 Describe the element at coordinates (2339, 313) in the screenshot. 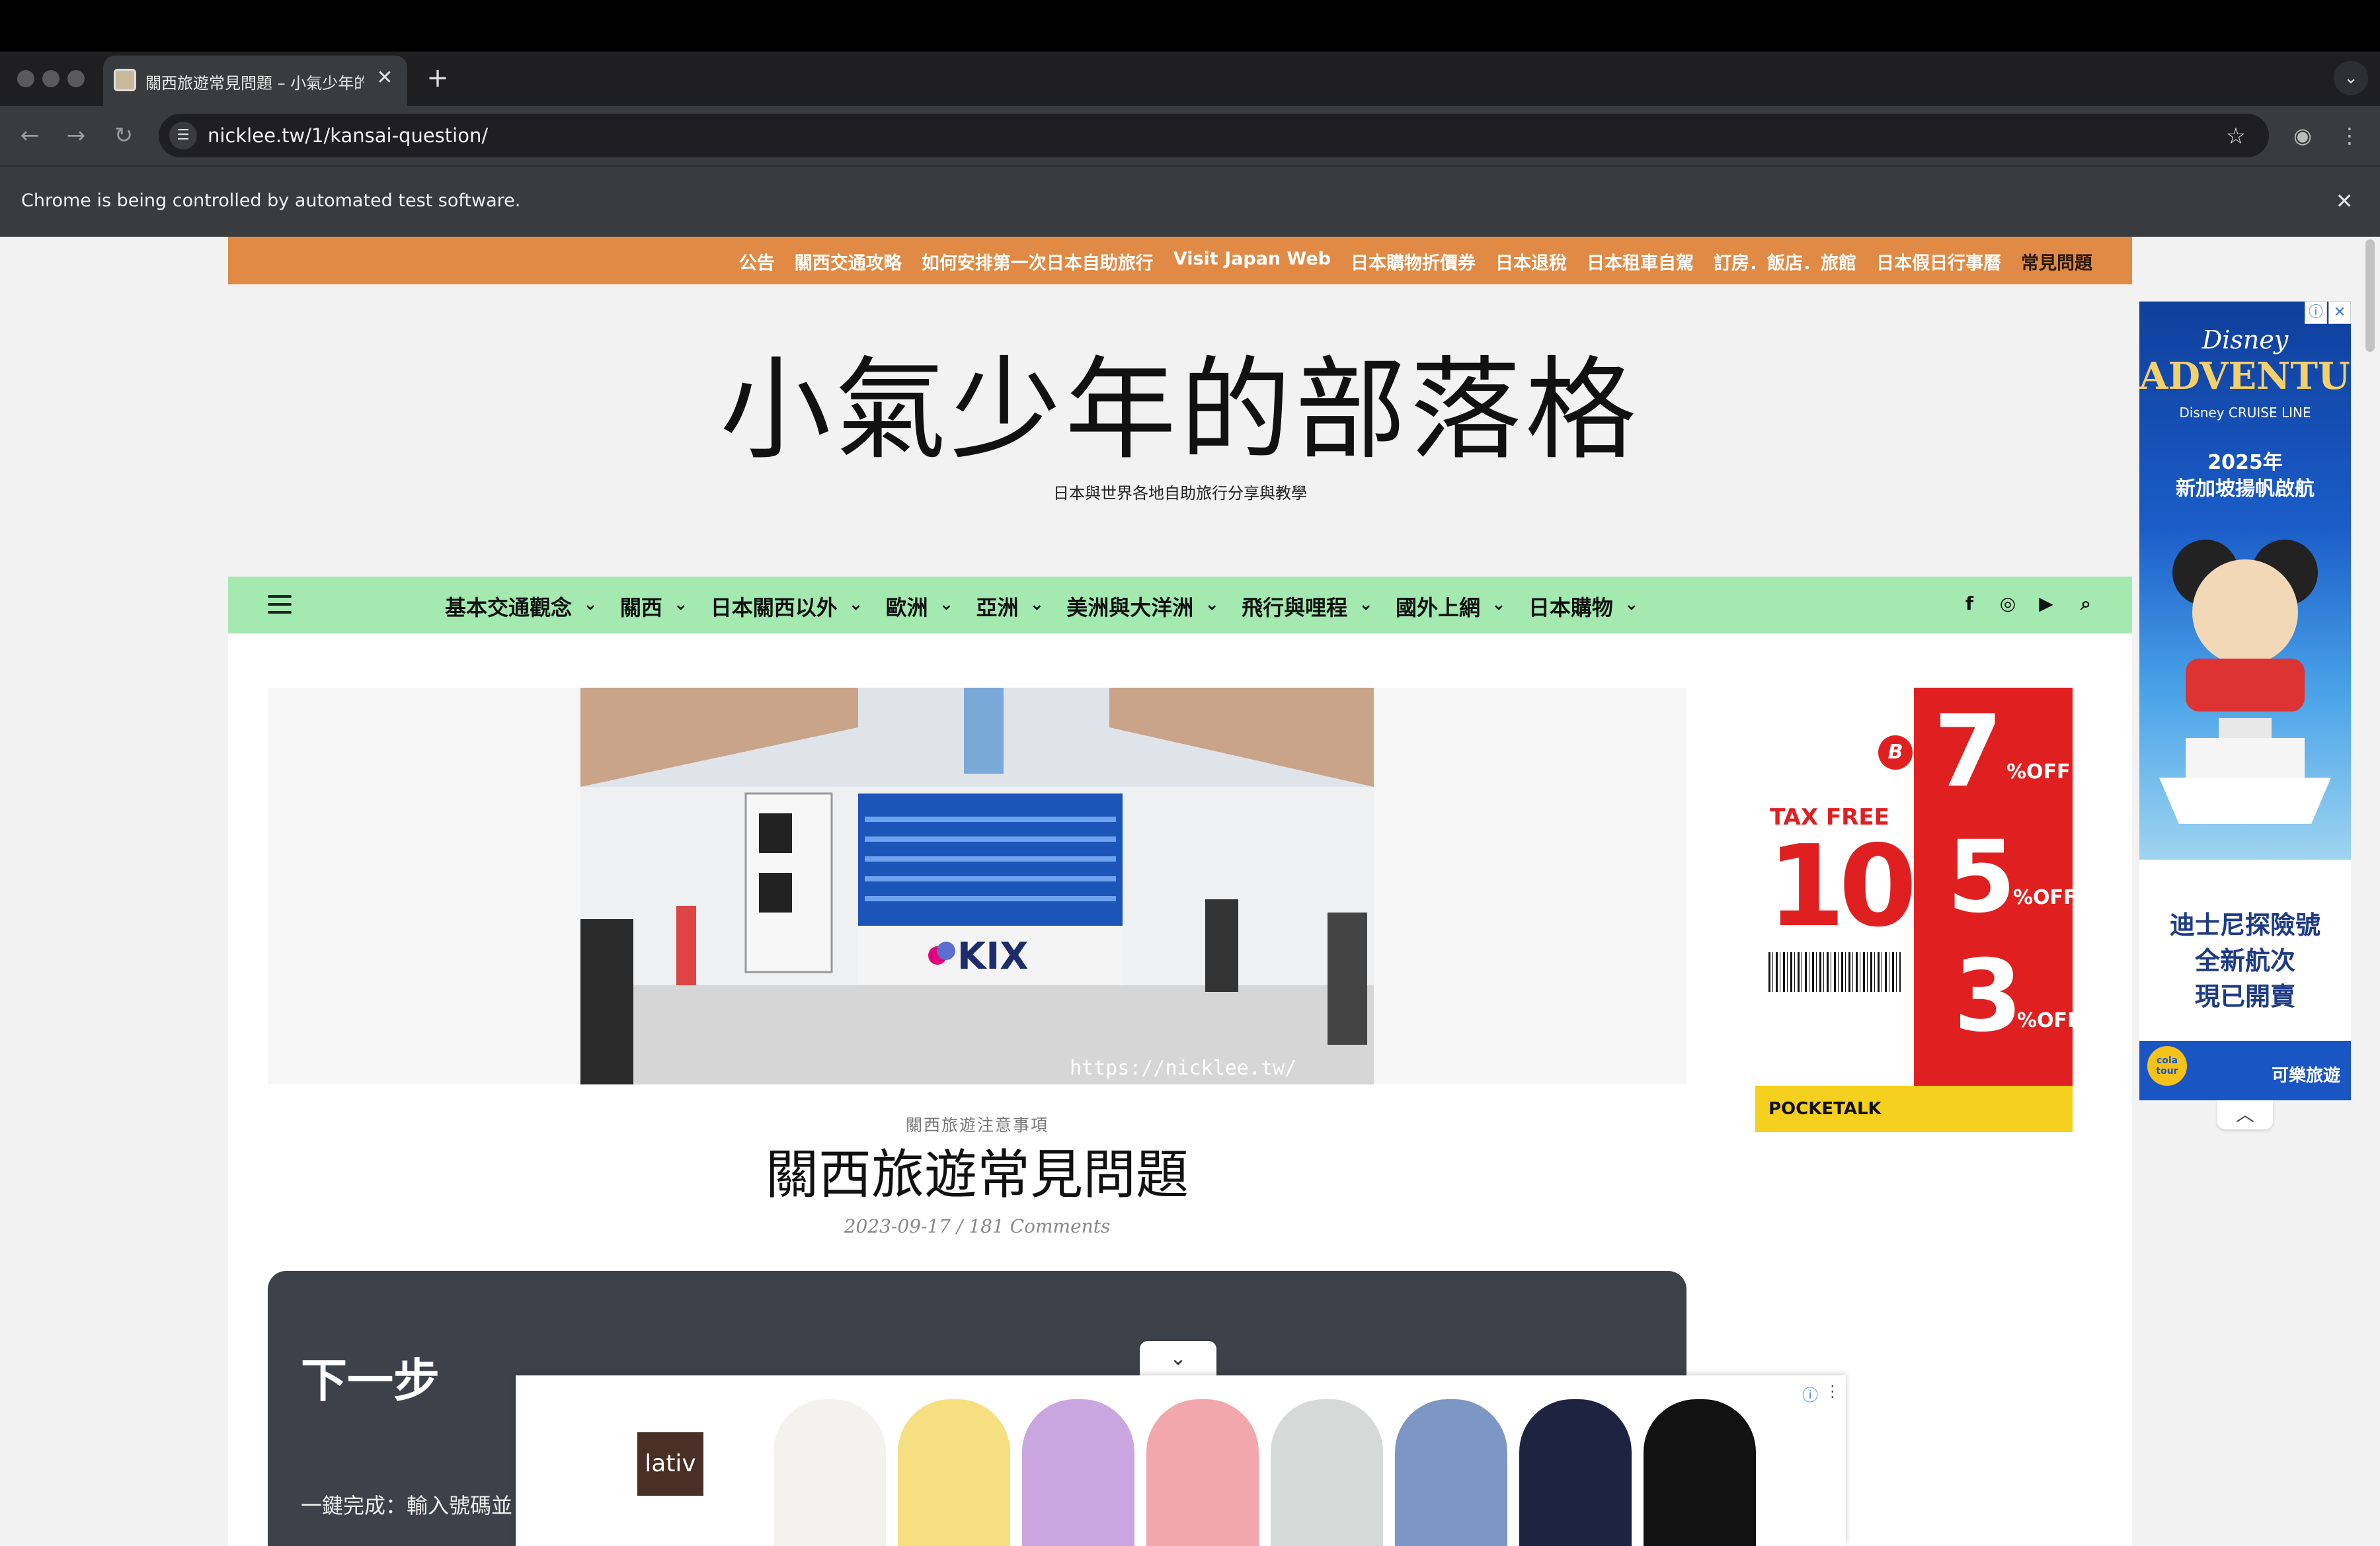

I see `ad-close-icon: ✕` at that location.